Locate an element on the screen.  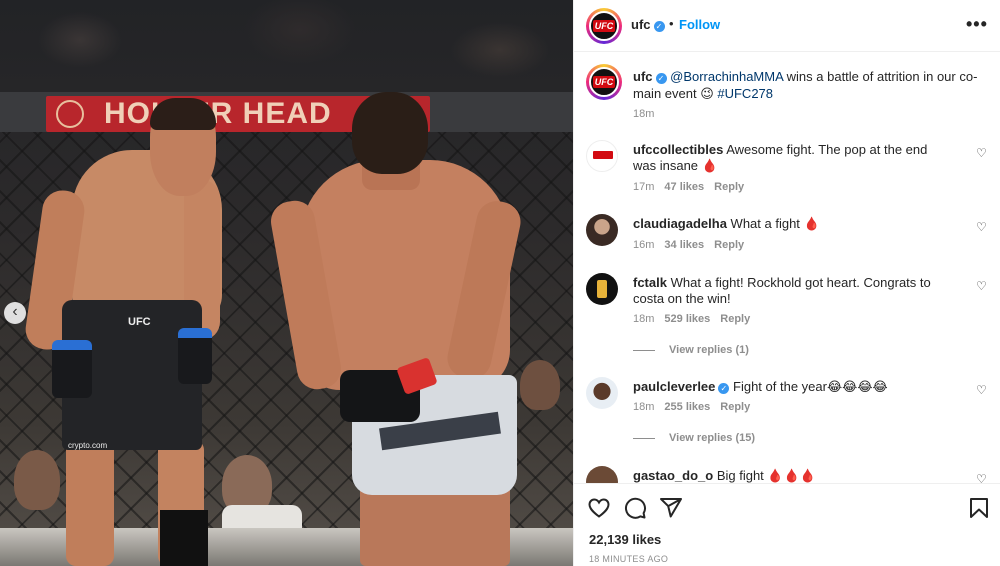
comment-meta: 17m 47 likes Reply is located at coordinates (688, 187).